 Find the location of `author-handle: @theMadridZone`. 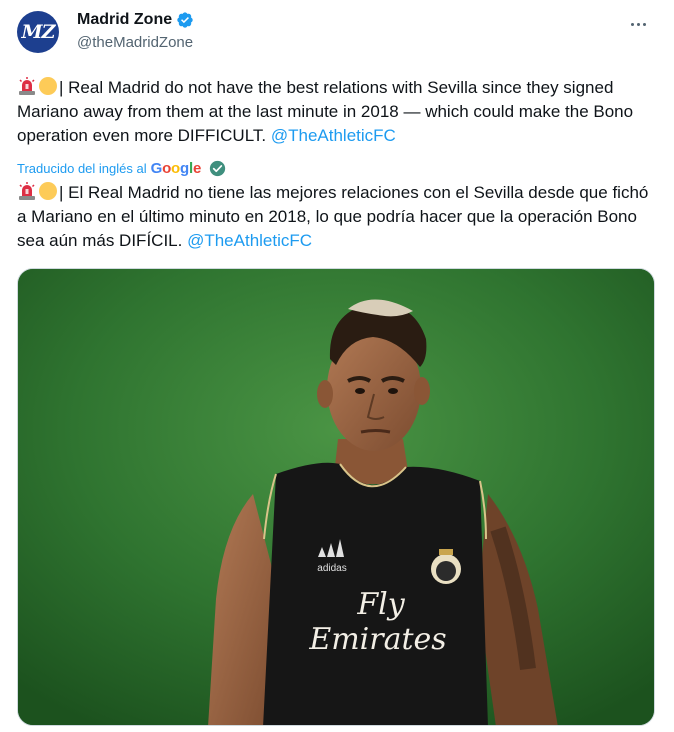

author-handle: @theMadridZone is located at coordinates (135, 42).